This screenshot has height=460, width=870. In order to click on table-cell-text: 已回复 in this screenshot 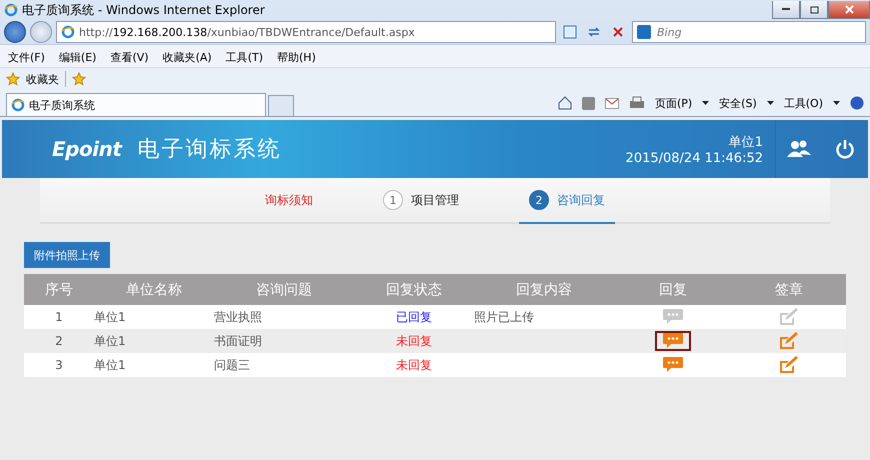, I will do `click(414, 317)`.